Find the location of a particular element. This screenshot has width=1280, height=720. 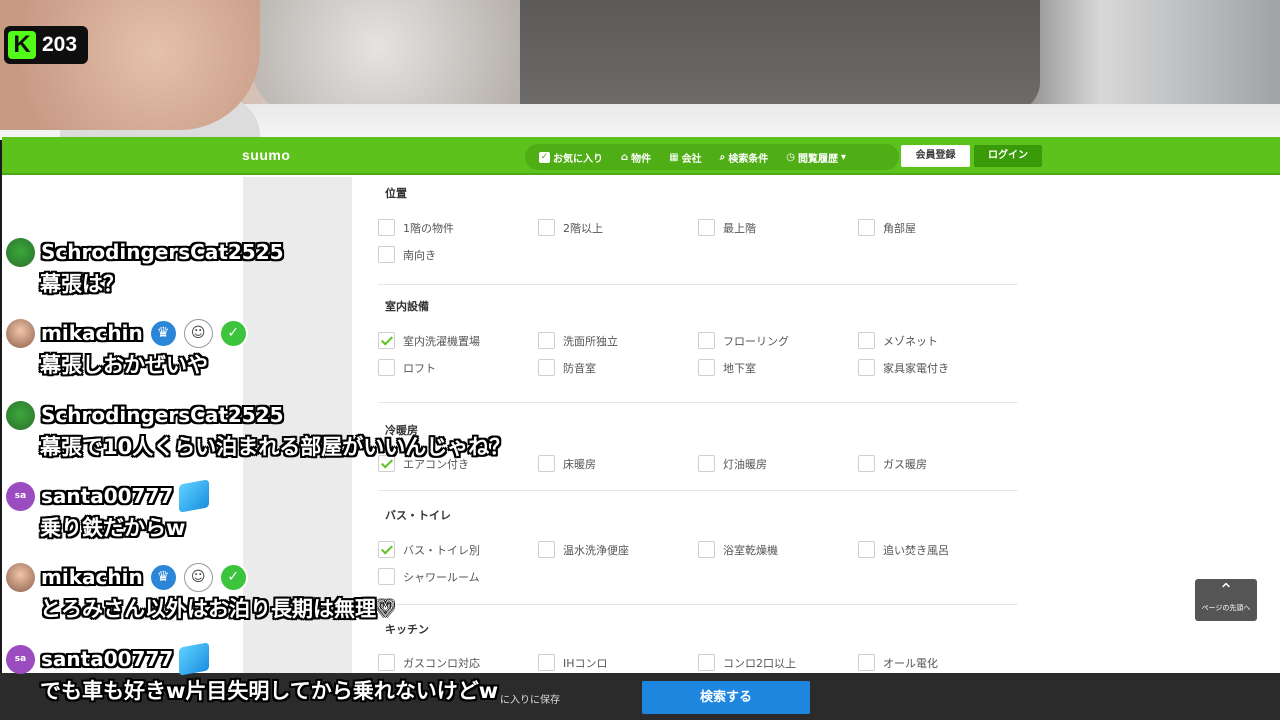

chat-username: santa00777 is located at coordinates (107, 496).